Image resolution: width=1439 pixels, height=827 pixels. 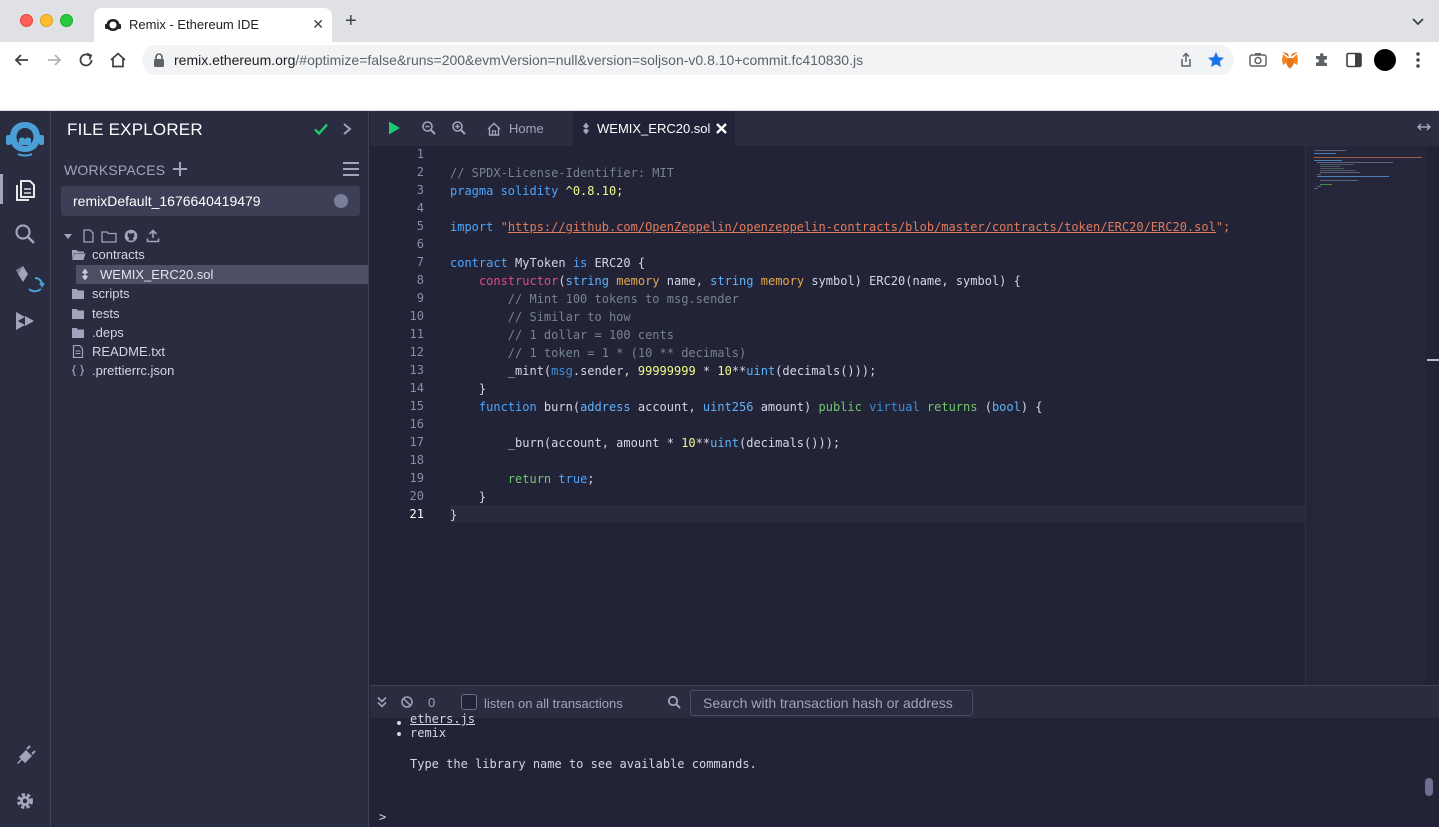 I want to click on line-number: 18, so click(x=416, y=460).